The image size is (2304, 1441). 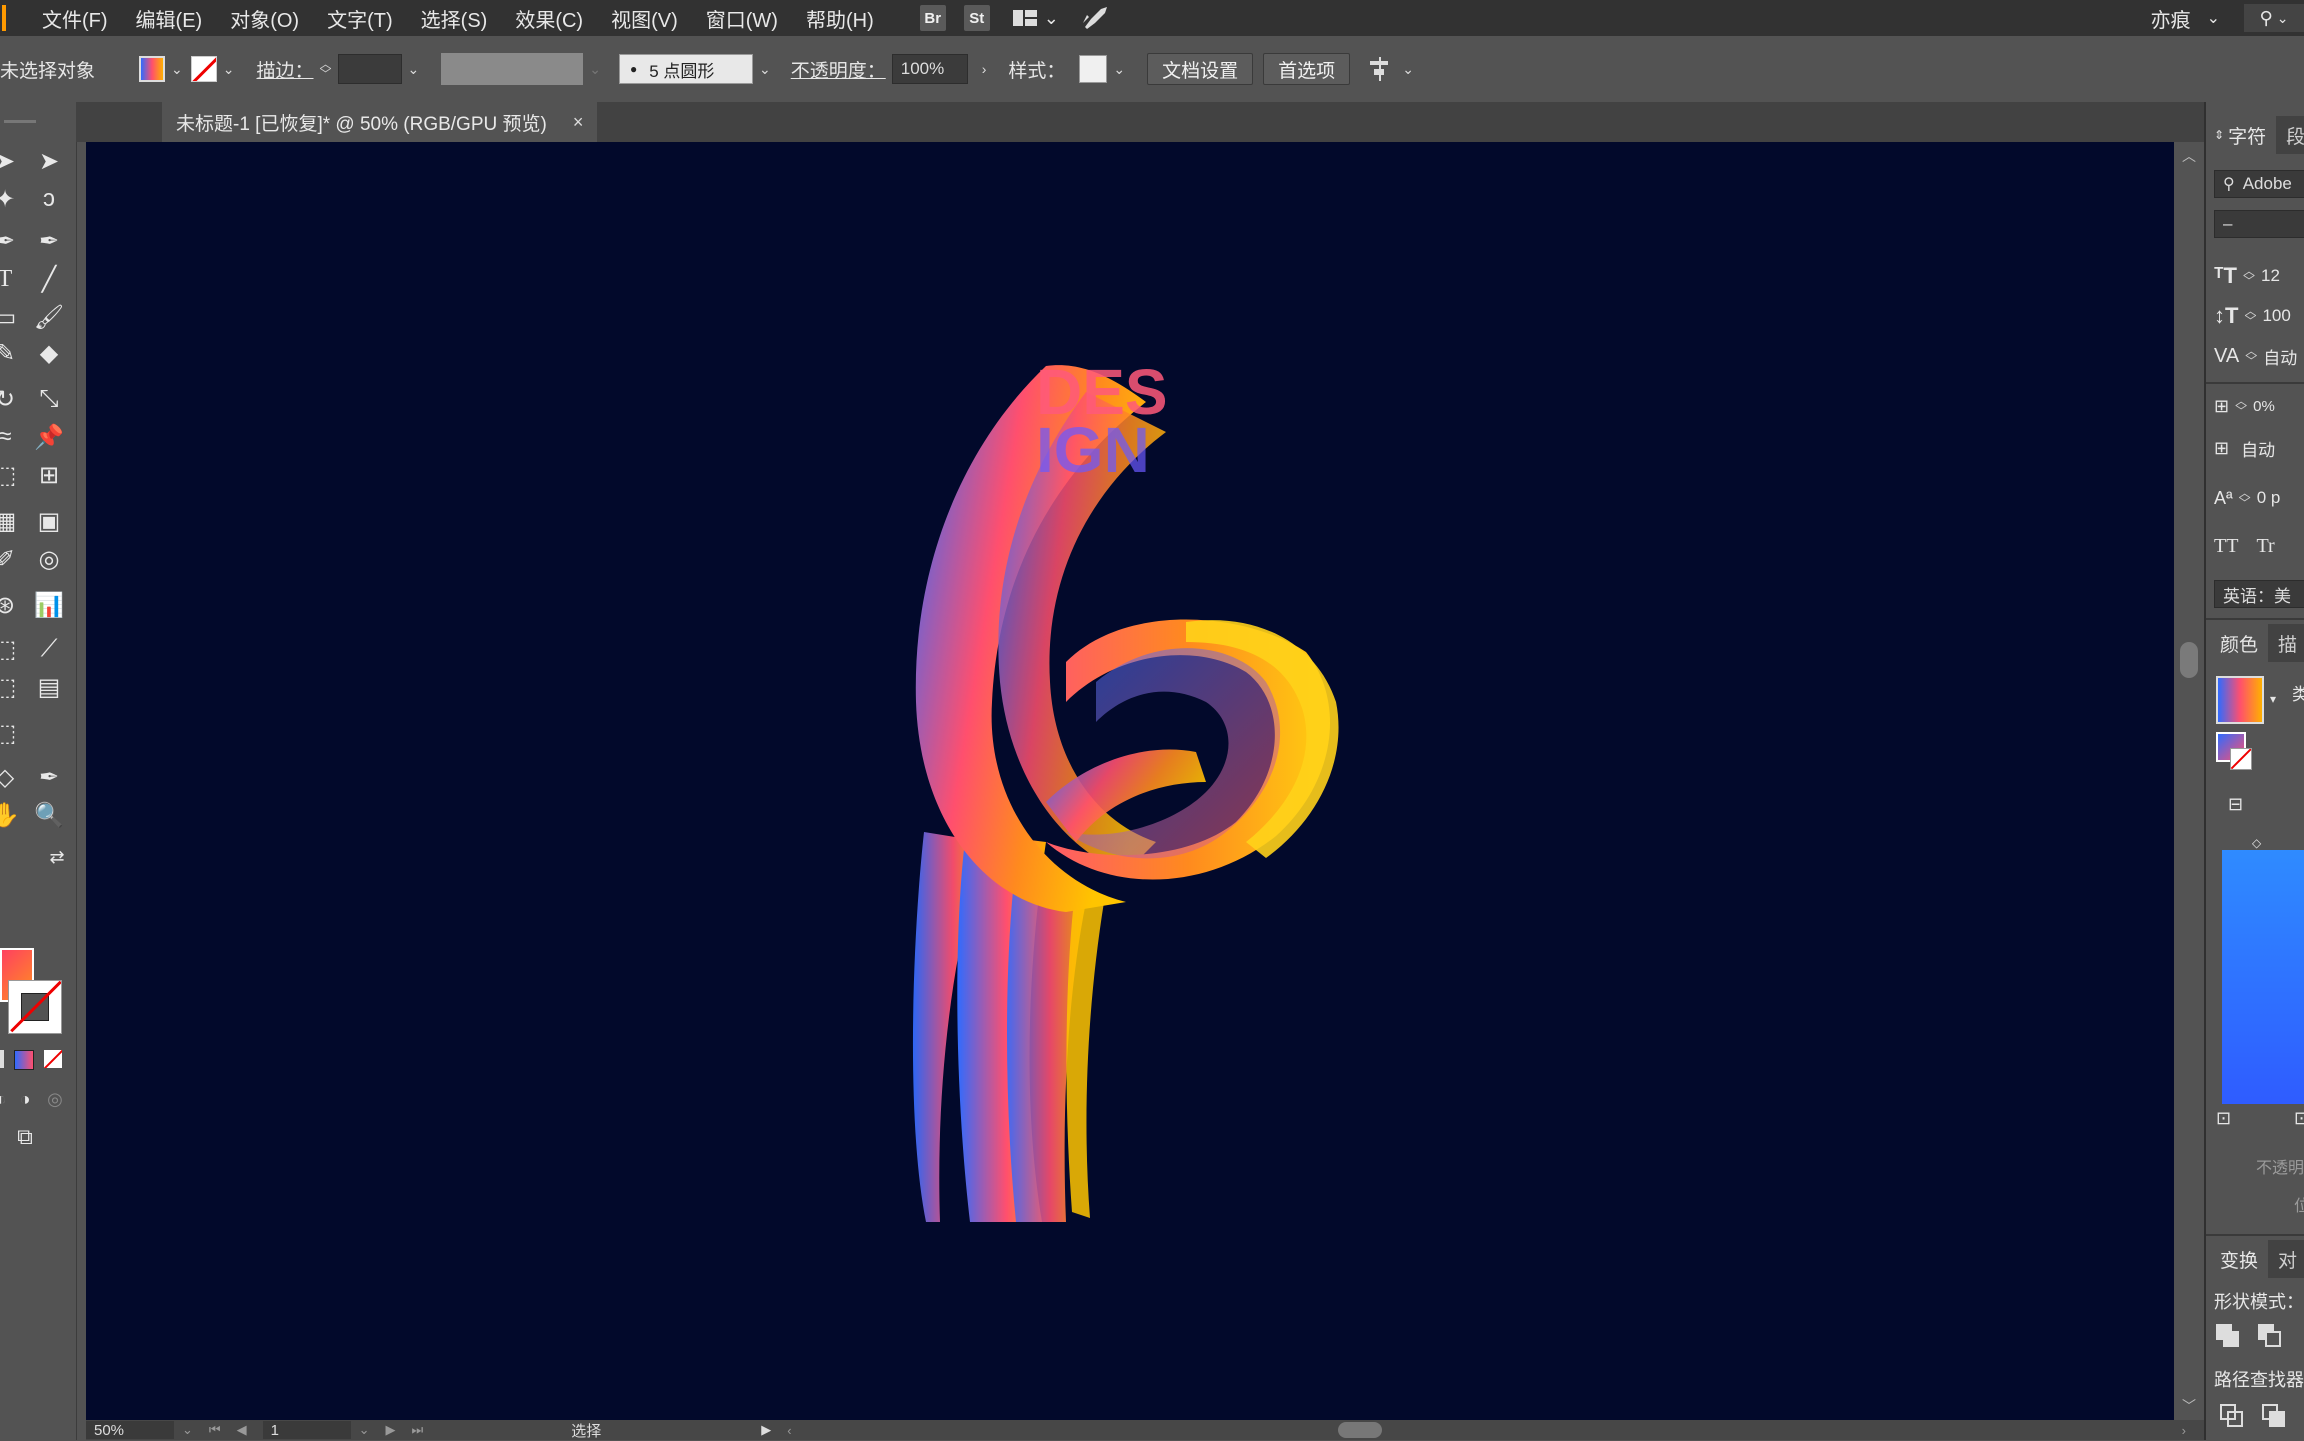 I want to click on artboard-number-field: 1, so click(x=306, y=1430).